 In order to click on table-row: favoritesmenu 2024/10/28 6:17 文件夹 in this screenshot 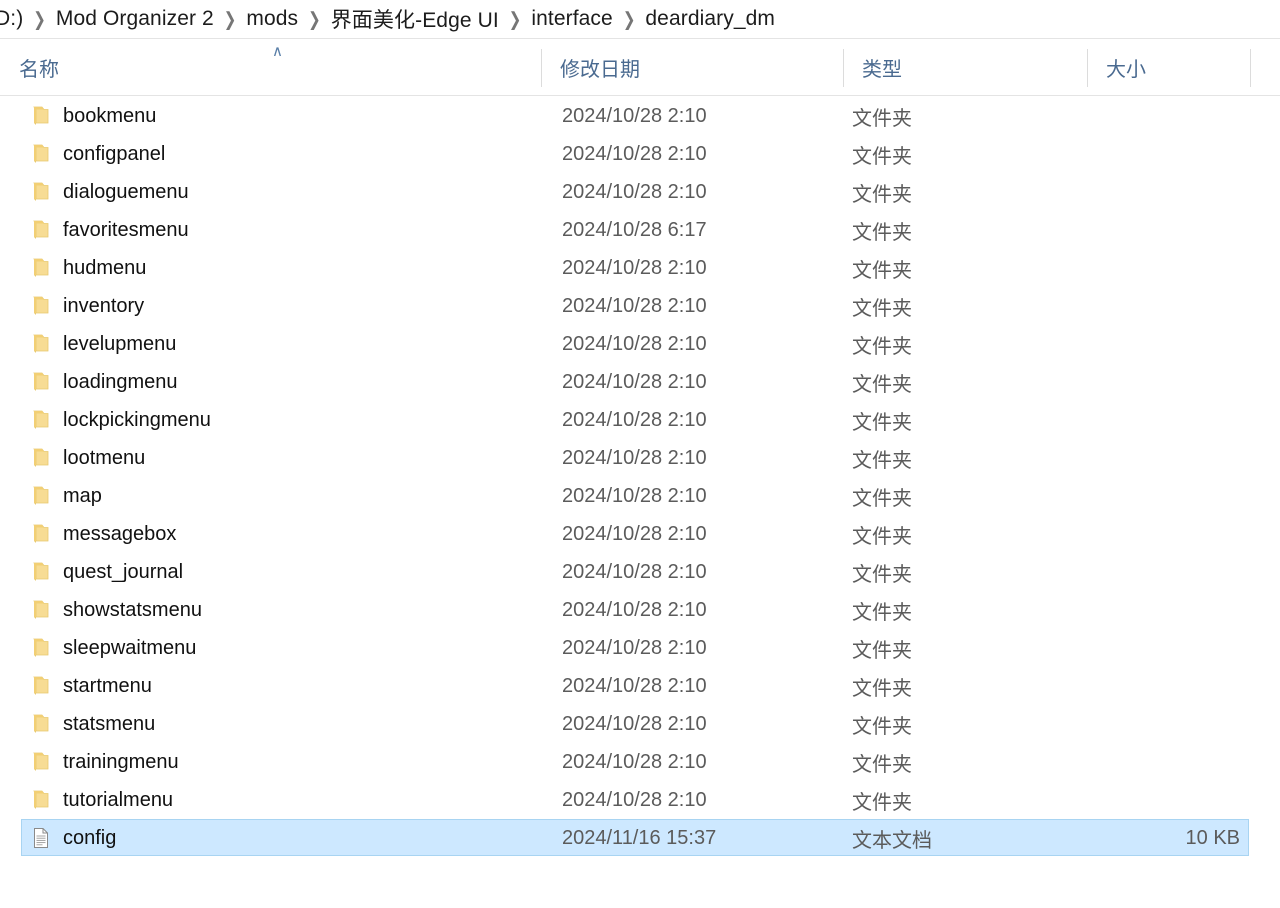, I will do `click(640, 230)`.